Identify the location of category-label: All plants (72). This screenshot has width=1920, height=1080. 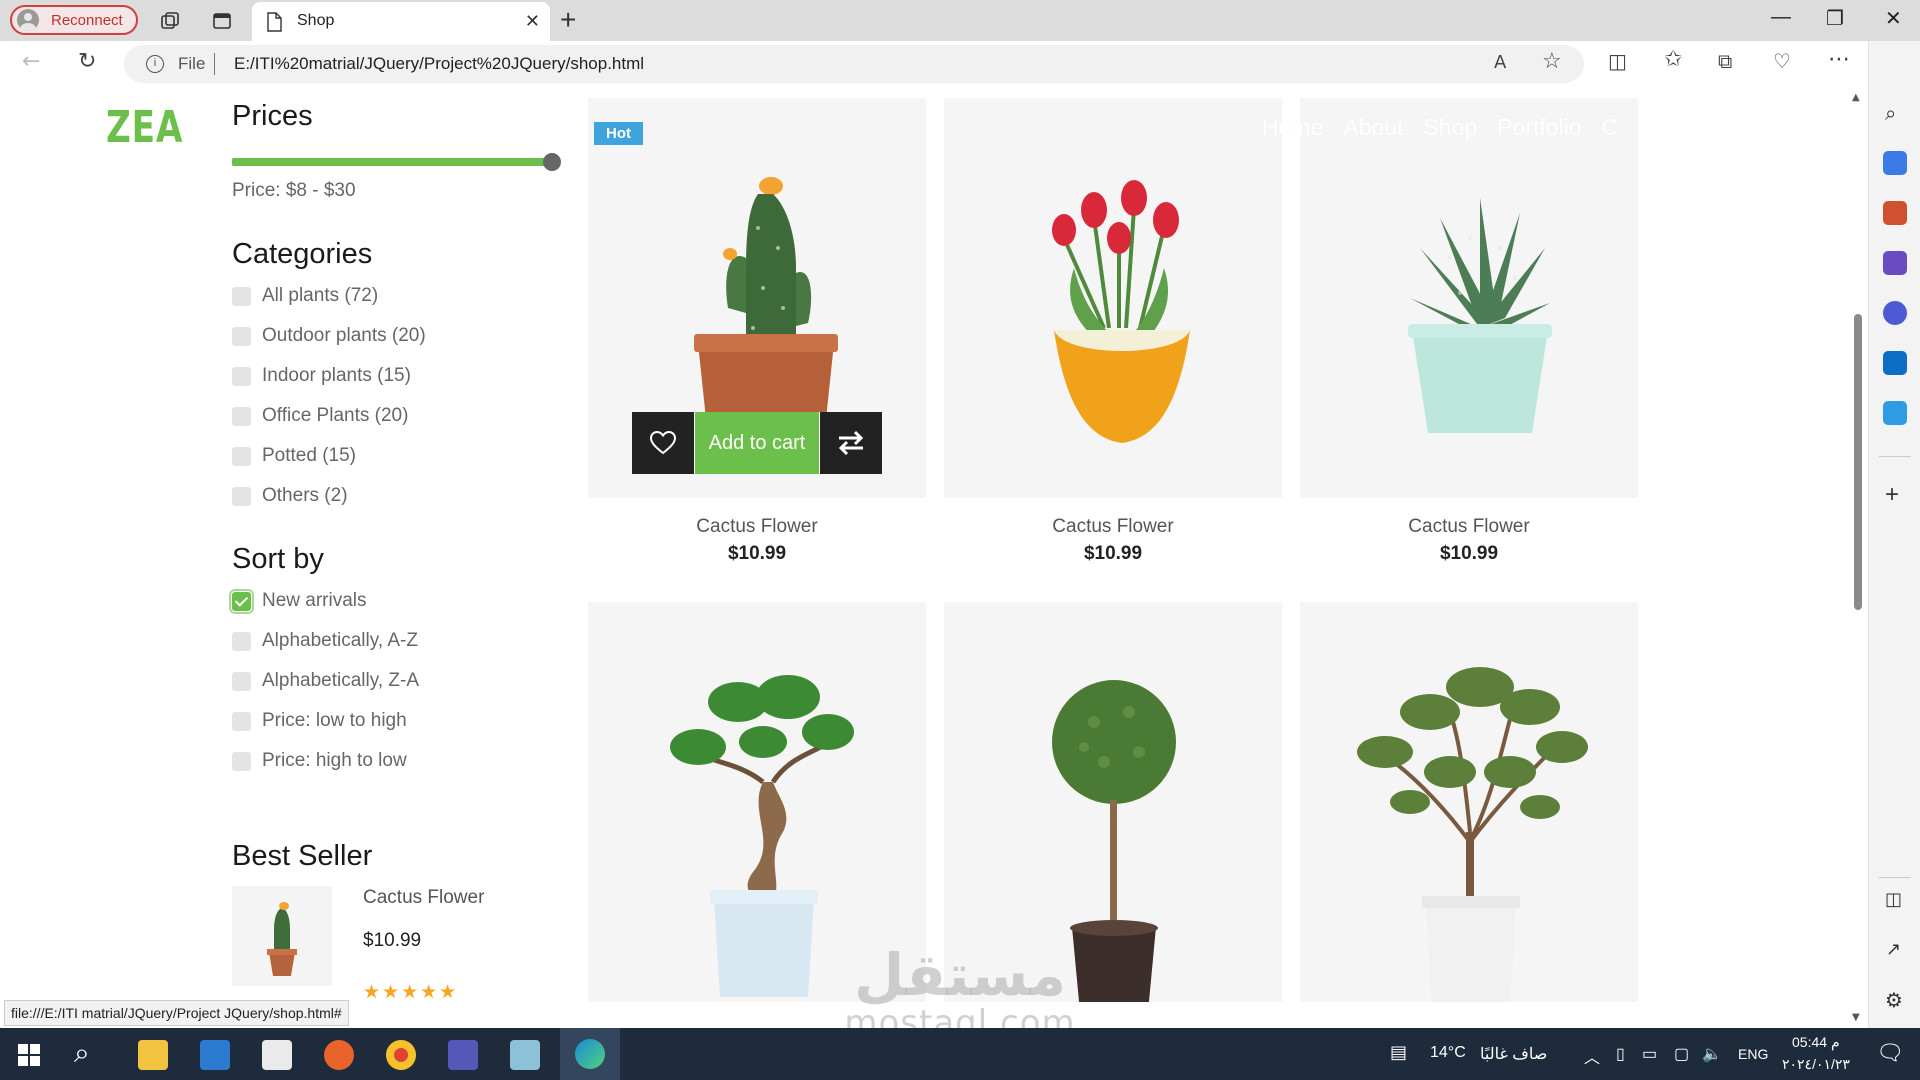
(320, 296).